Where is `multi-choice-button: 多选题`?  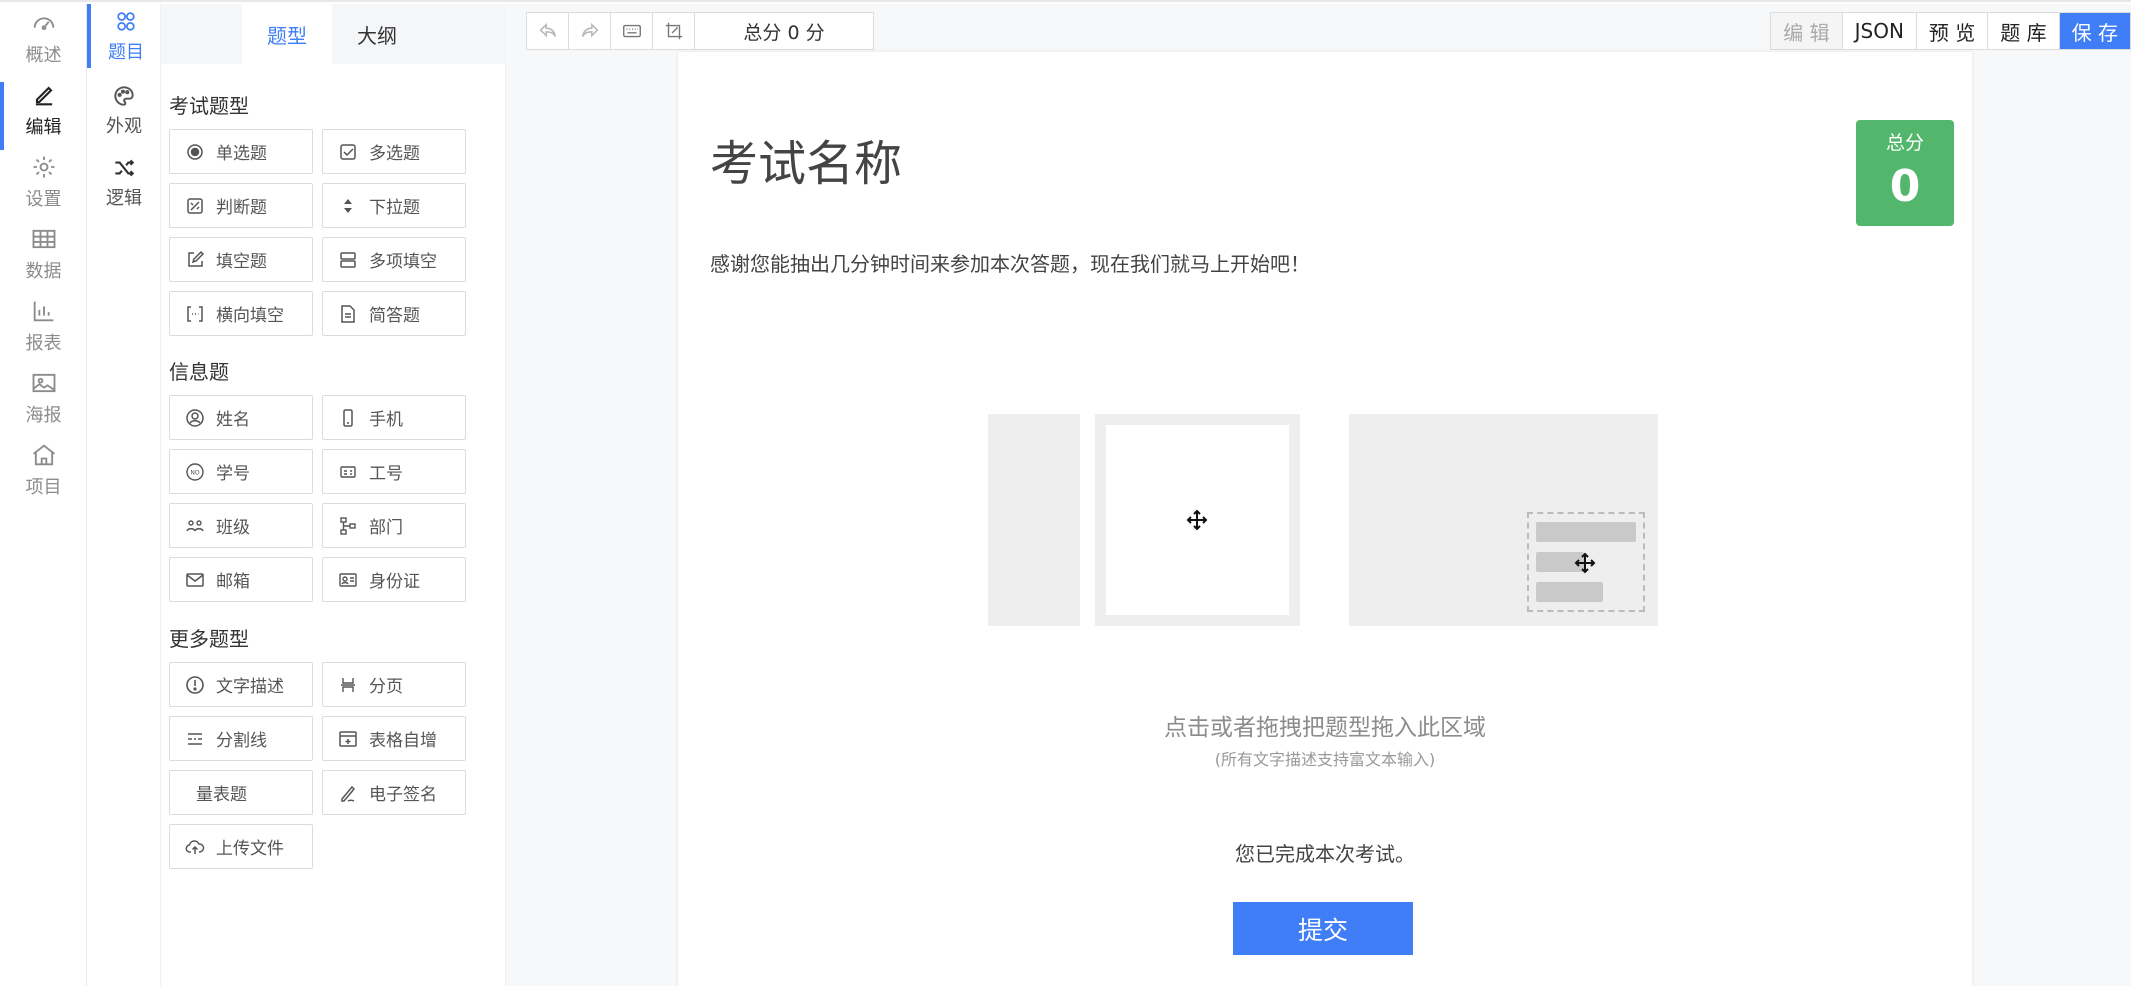
multi-choice-button: 多选题 is located at coordinates (394, 151).